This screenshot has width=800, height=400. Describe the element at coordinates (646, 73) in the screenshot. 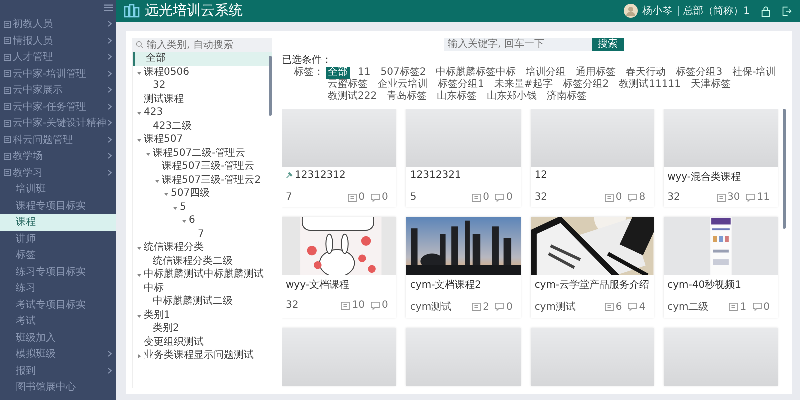

I see `tag-chip: 春天行动` at that location.